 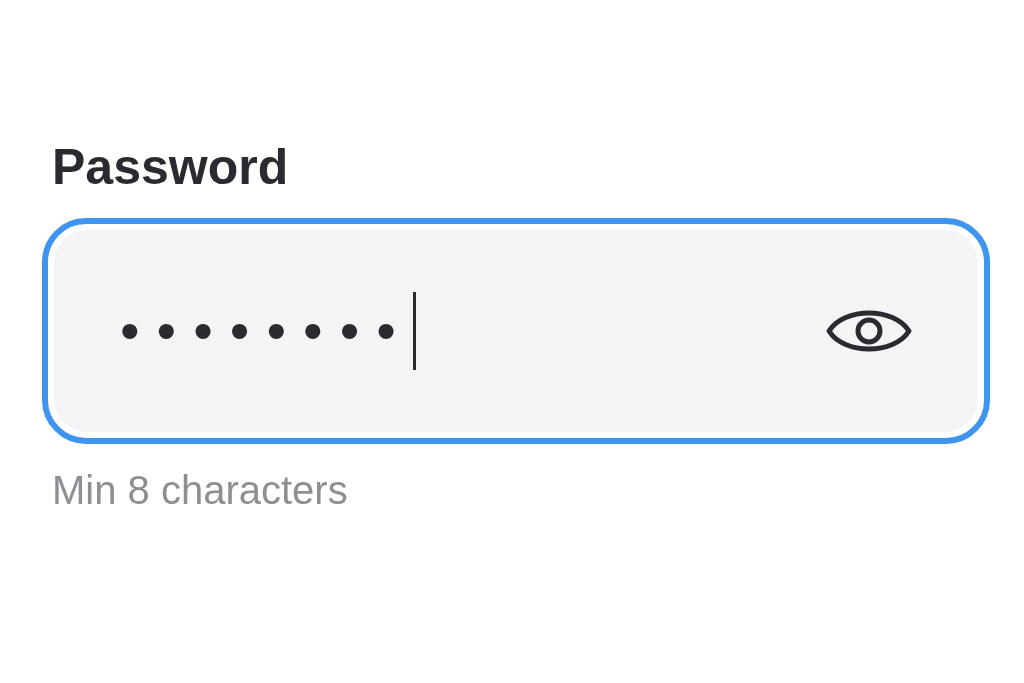 I want to click on hint-text: Min 8 characters, so click(x=200, y=490).